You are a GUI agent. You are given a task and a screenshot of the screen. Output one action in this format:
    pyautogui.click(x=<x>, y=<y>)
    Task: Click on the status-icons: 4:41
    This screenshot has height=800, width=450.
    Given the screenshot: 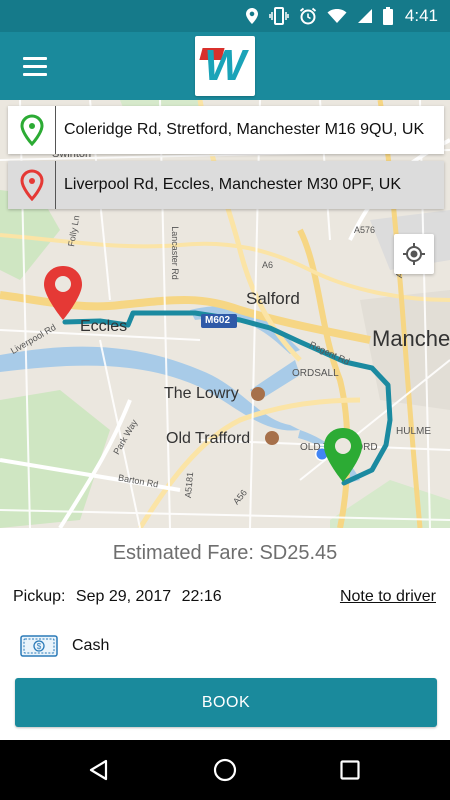 What is the action you would take?
    pyautogui.click(x=341, y=16)
    